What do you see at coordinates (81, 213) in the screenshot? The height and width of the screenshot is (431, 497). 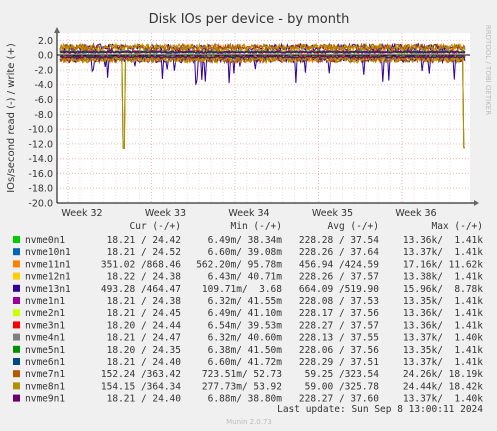 I see `x-tick-label: Week 32` at bounding box center [81, 213].